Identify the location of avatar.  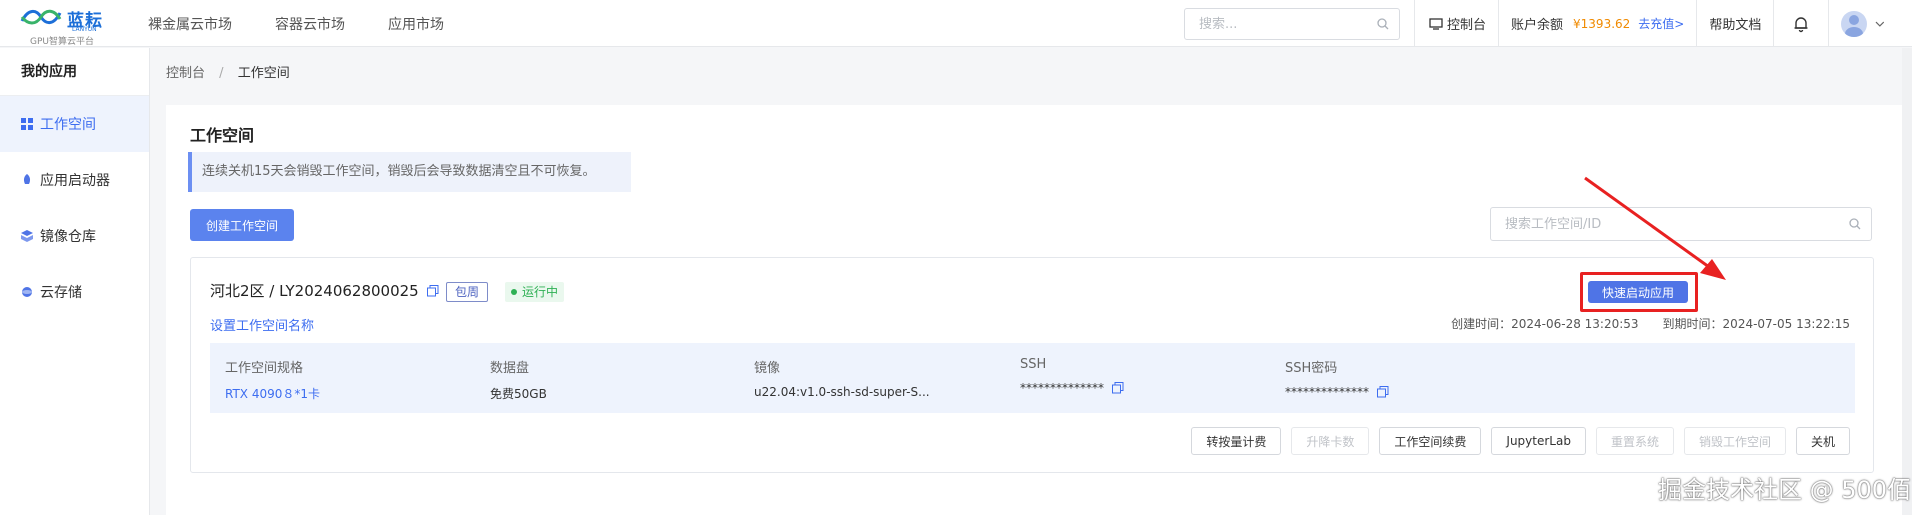
(1854, 23).